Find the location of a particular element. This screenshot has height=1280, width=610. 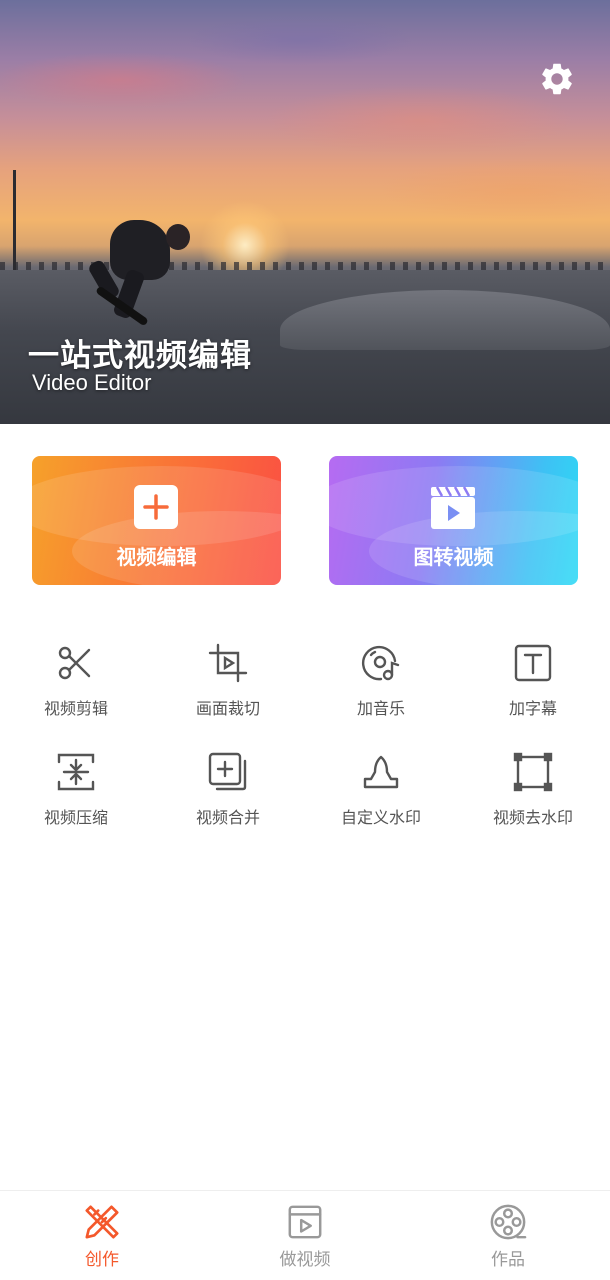

video-edit-card: 视频编辑 is located at coordinates (156, 520).